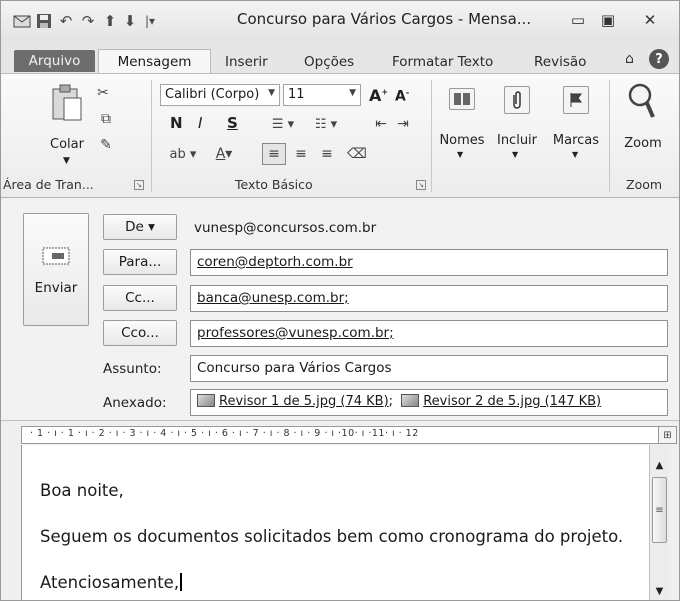 This screenshot has height=601, width=680. What do you see at coordinates (576, 140) in the screenshot?
I see `tags-label: Marcas` at bounding box center [576, 140].